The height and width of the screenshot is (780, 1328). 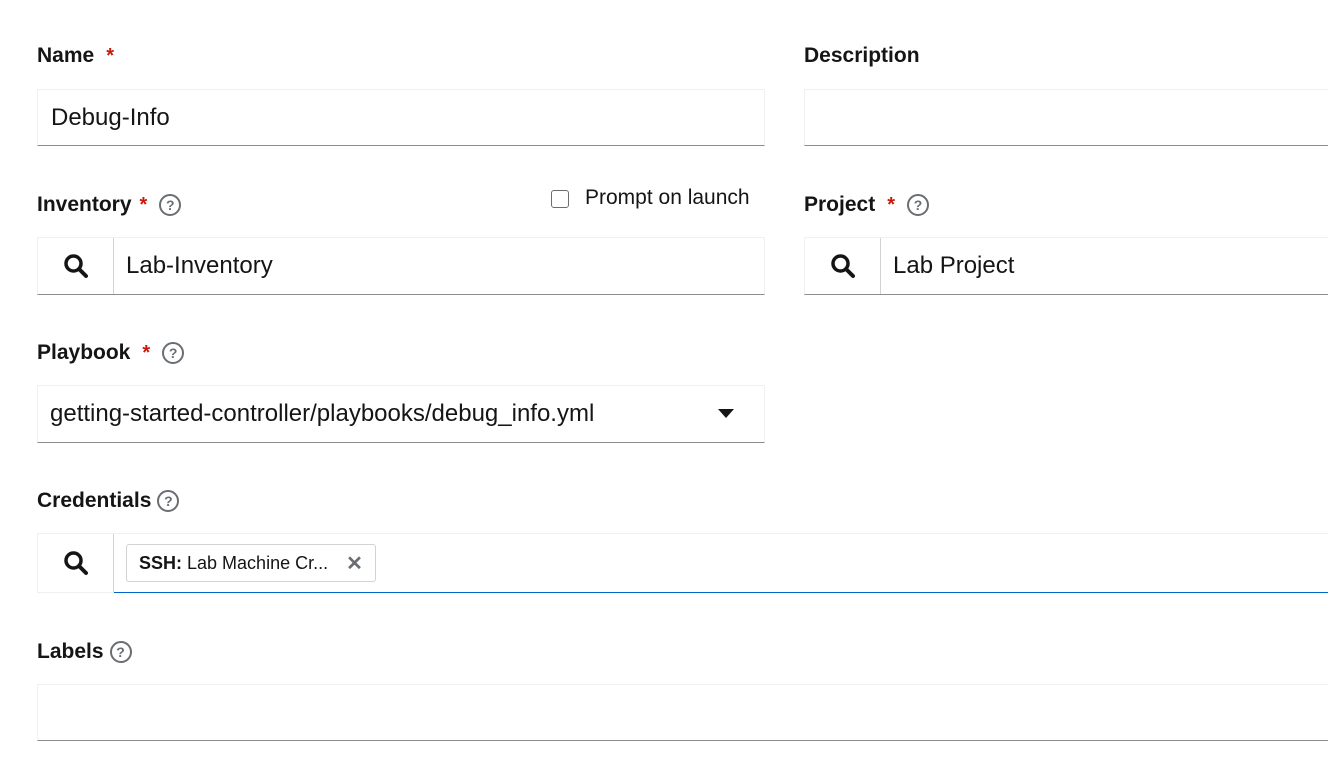 I want to click on playbook-label-group: Playbook * ?, so click(x=111, y=353).